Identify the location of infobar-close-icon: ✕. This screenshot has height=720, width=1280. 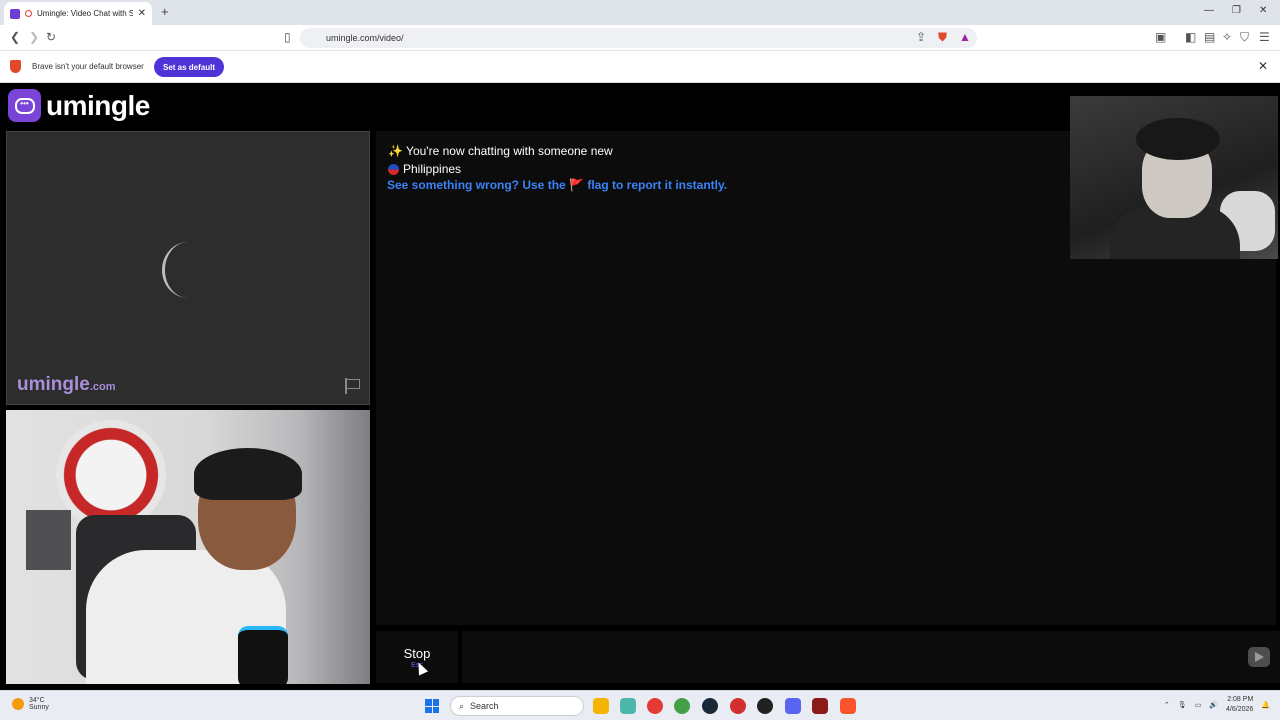
(1263, 66).